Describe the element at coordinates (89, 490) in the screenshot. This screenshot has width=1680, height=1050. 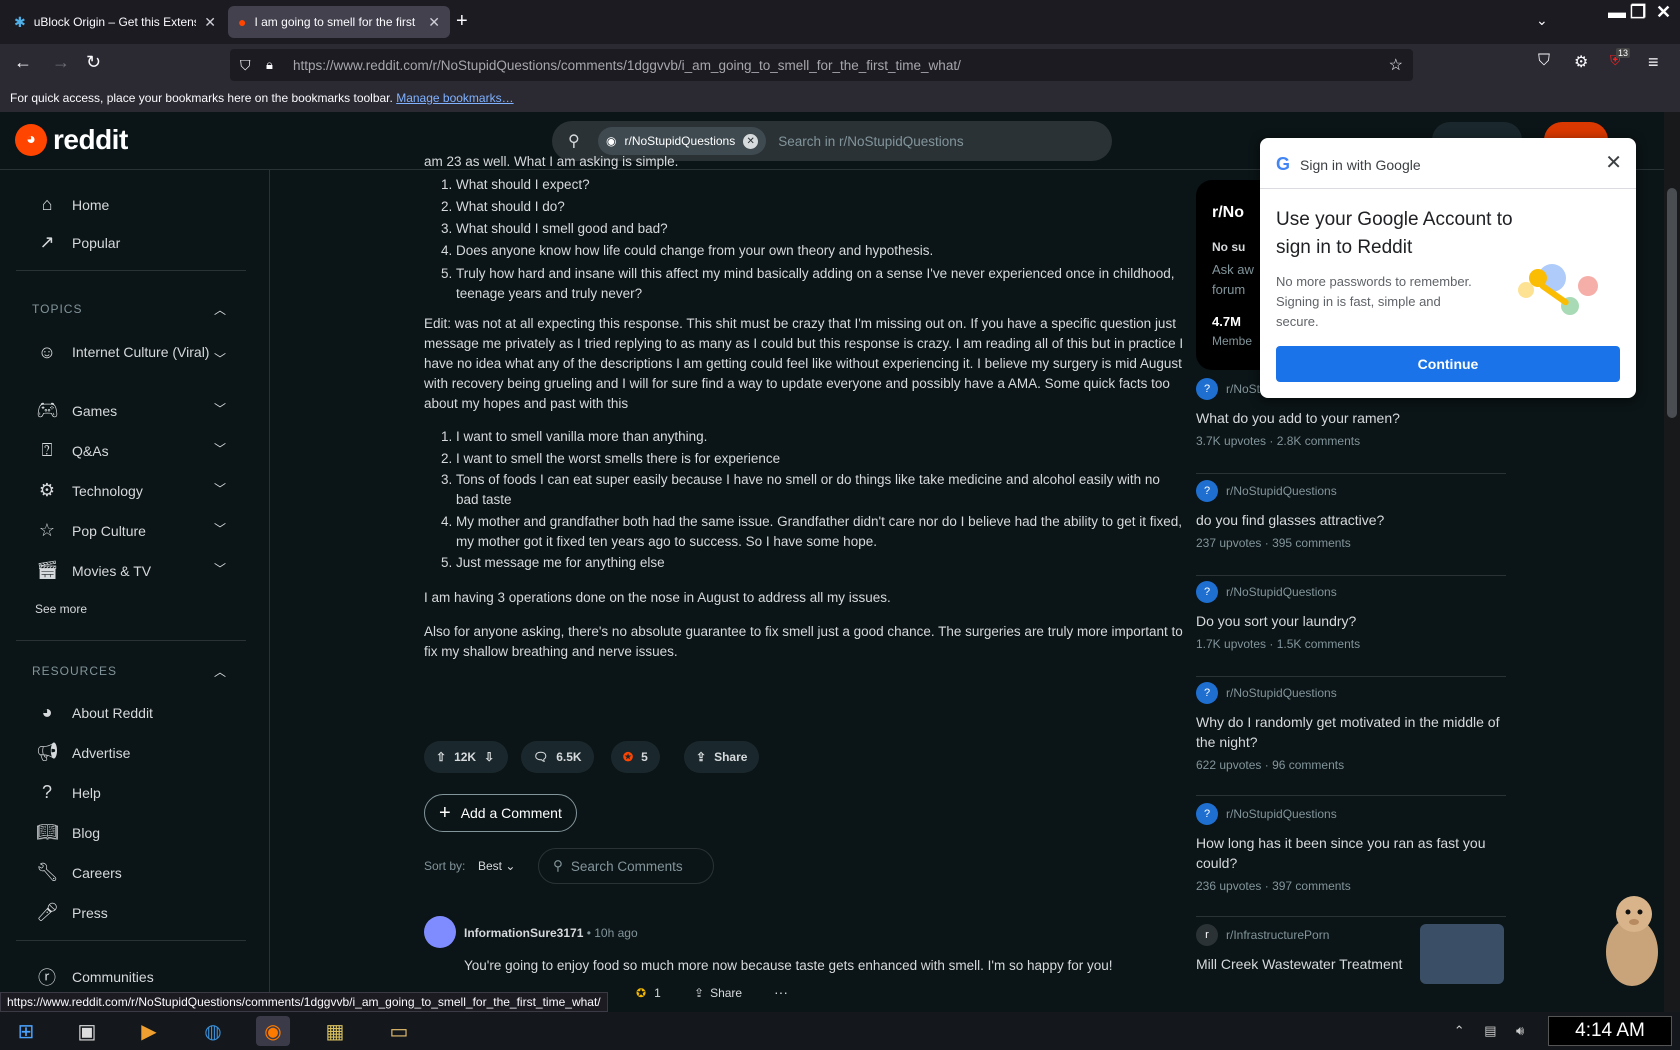
I see `sidebar-item-technology: ⚙ Technology` at that location.